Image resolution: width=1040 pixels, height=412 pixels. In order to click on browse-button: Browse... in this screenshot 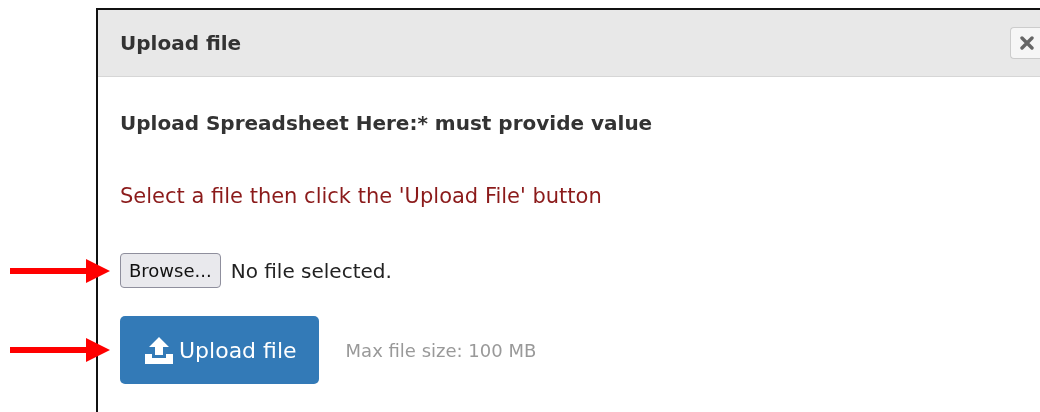, I will do `click(170, 270)`.